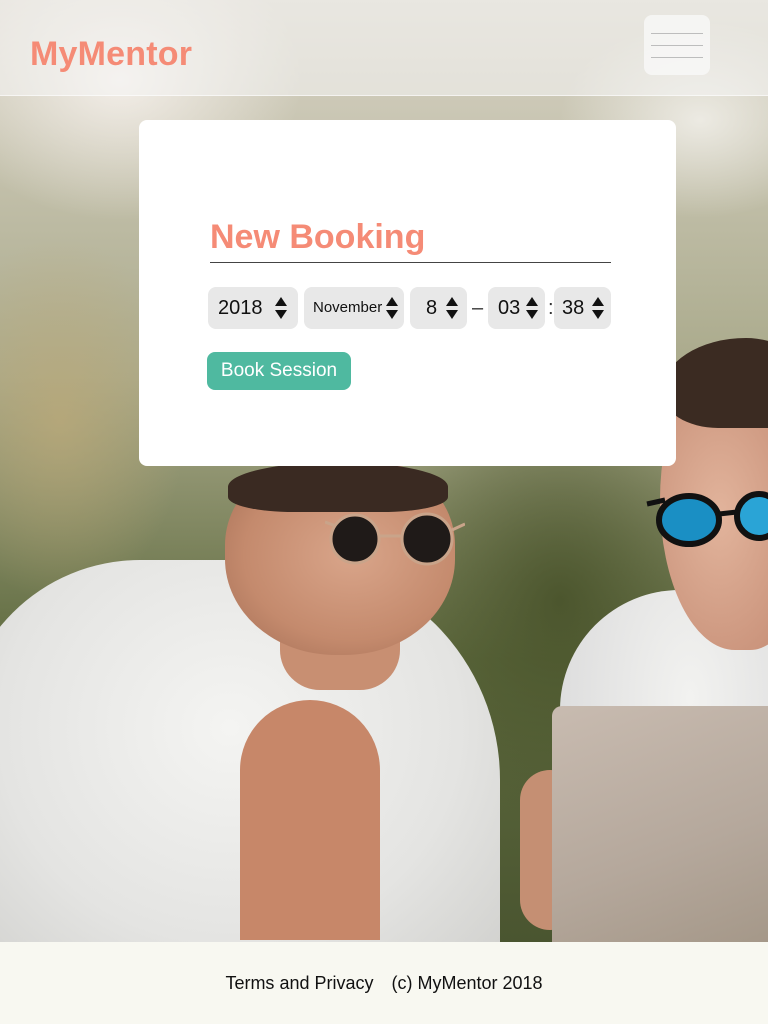  What do you see at coordinates (240, 308) in the screenshot?
I see `year-value: 2018` at bounding box center [240, 308].